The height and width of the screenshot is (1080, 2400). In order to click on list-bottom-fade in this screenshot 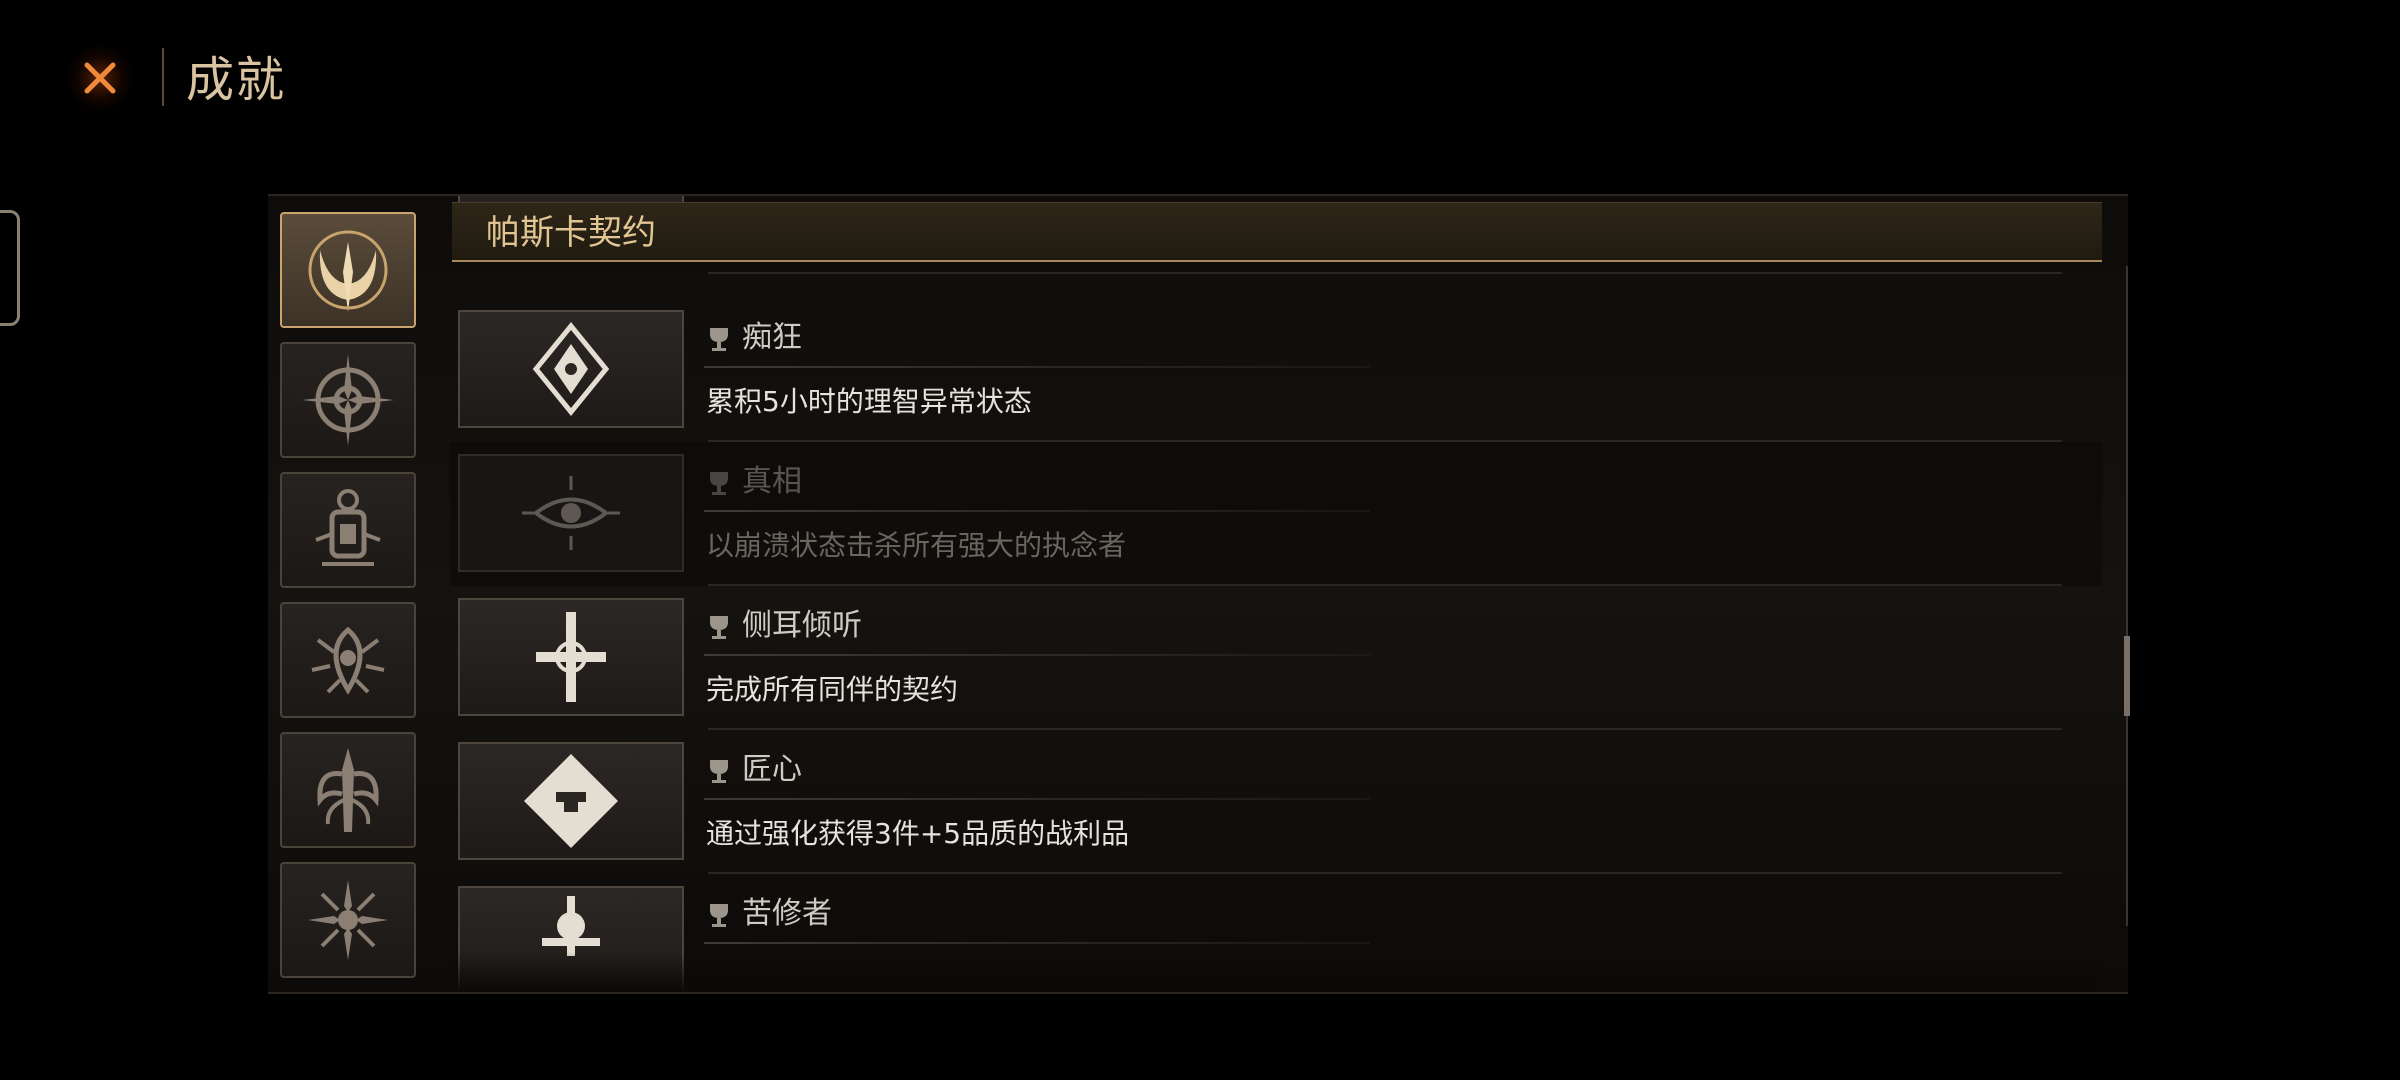, I will do `click(1276, 972)`.